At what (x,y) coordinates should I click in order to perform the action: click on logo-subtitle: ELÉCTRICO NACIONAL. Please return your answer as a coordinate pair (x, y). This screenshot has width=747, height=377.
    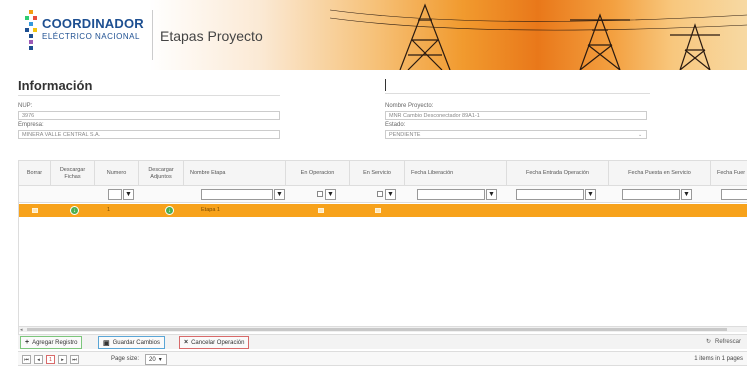
    Looking at the image, I should click on (91, 36).